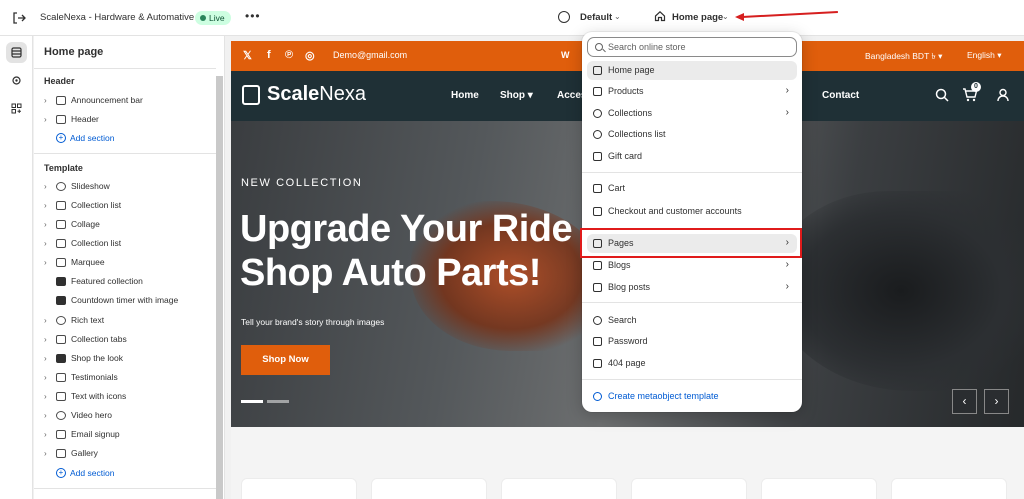 Image resolution: width=1024 pixels, height=499 pixels. I want to click on shop-now-button: Shop Now, so click(285, 360).